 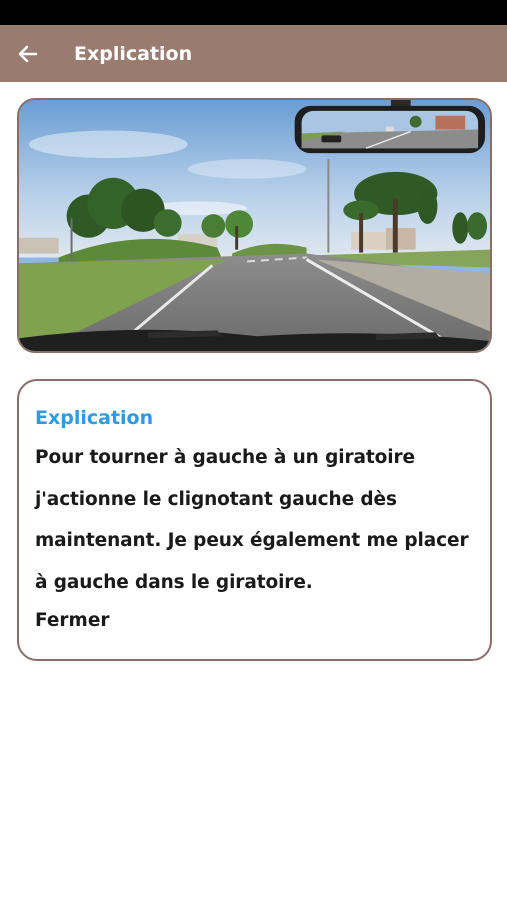 I want to click on status-bar, so click(x=253, y=12).